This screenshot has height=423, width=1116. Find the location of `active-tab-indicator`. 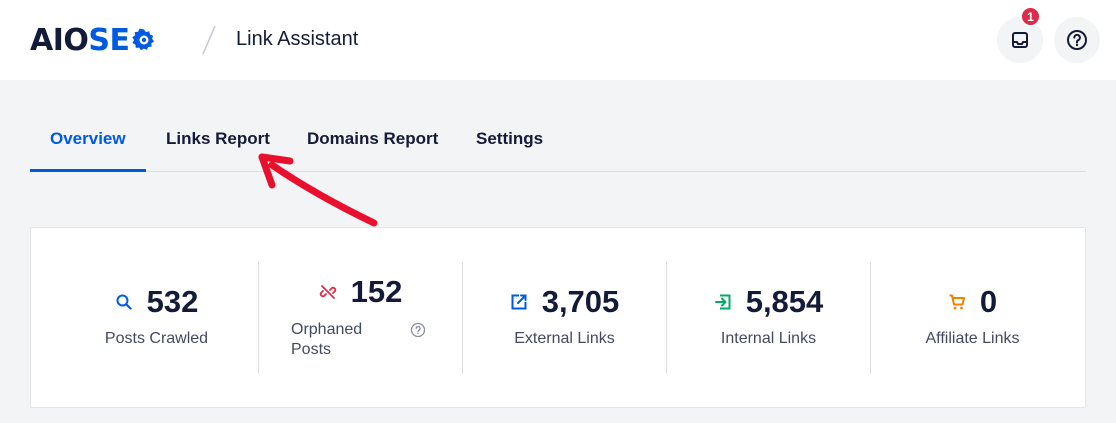

active-tab-indicator is located at coordinates (88, 170).